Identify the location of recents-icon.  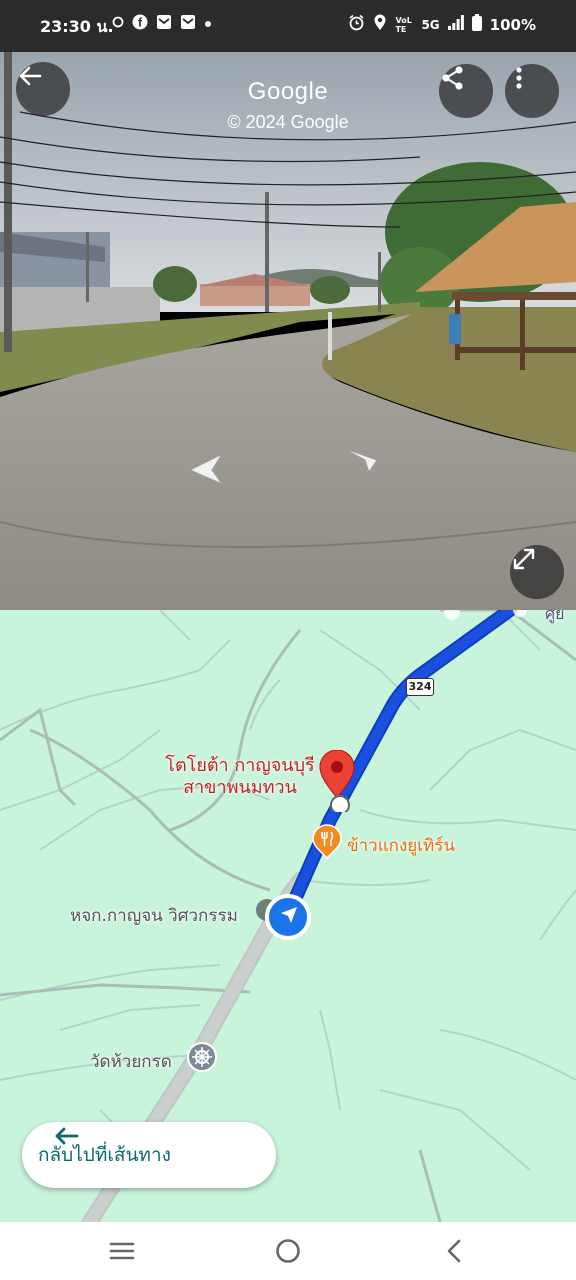
(122, 1251).